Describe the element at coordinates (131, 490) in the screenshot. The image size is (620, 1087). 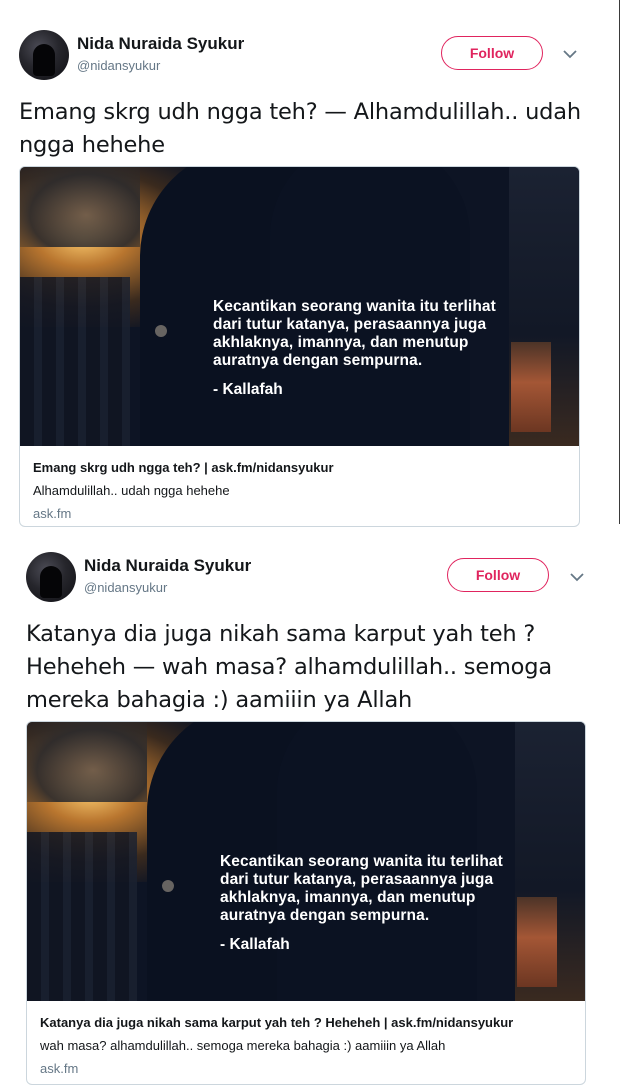
I see `card-description: Alhamdulillah.. udah ngga hehehe` at that location.